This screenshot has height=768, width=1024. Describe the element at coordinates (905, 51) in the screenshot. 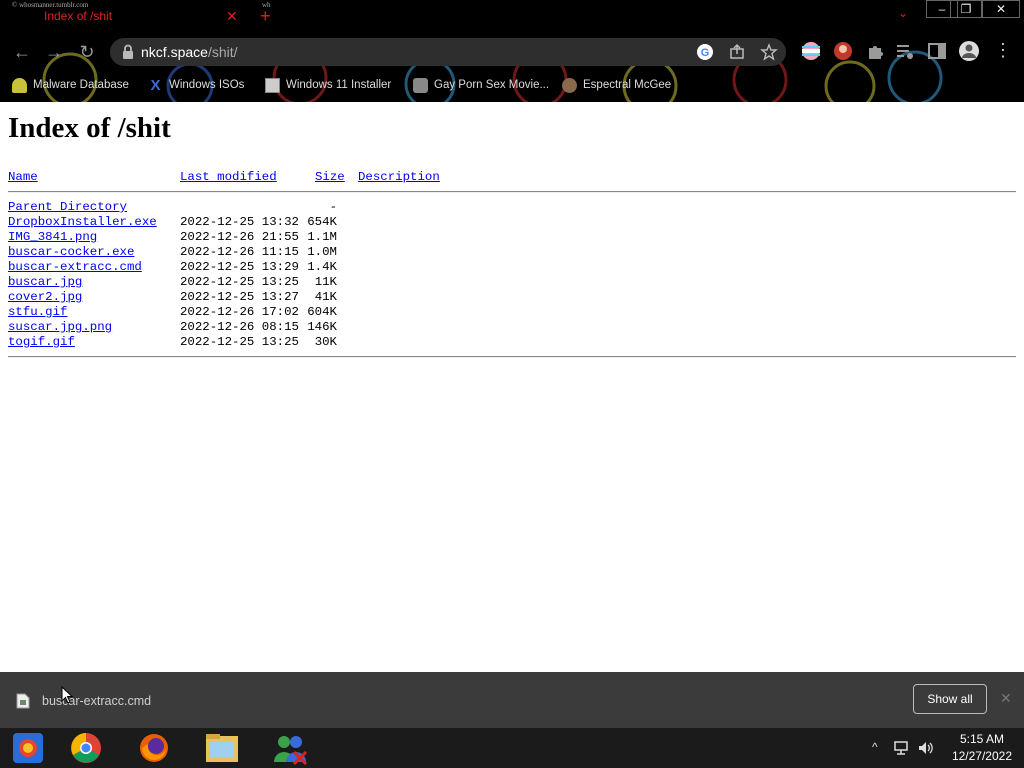

I see `media-queue-icon` at that location.